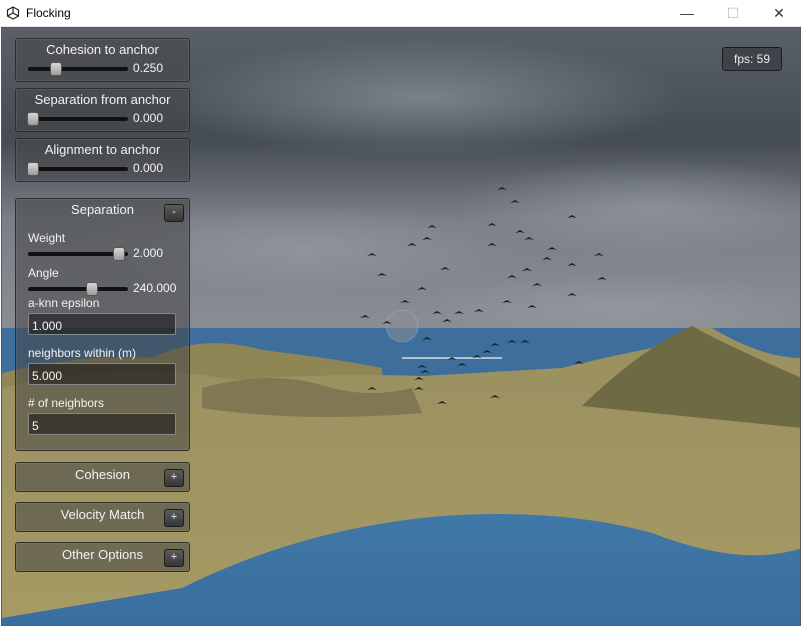 The image size is (802, 627). Describe the element at coordinates (66, 403) in the screenshot. I see `num-neighbors-label: # of neighbors` at that location.